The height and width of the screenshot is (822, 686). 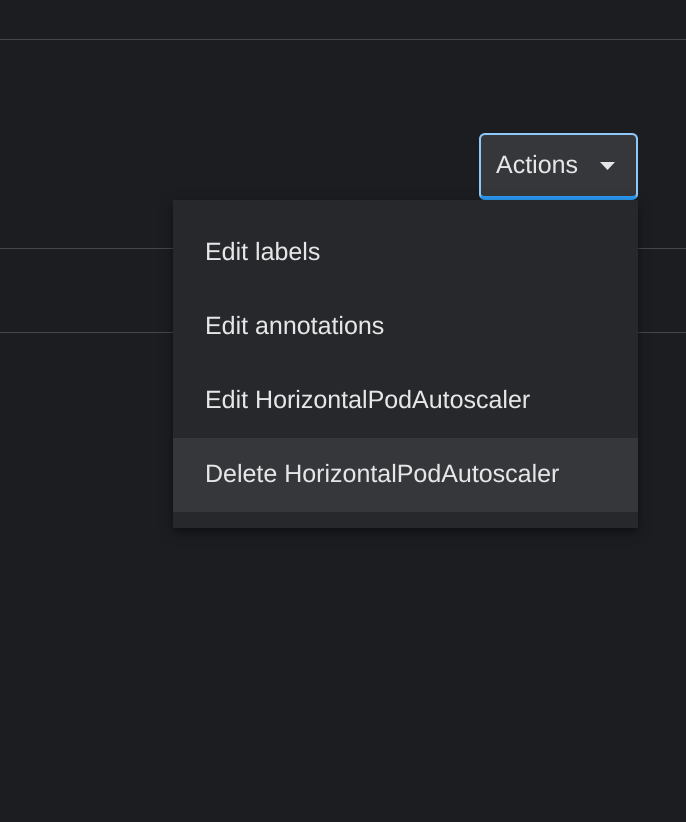 I want to click on actions-dropdown-button: Actions, so click(x=558, y=166).